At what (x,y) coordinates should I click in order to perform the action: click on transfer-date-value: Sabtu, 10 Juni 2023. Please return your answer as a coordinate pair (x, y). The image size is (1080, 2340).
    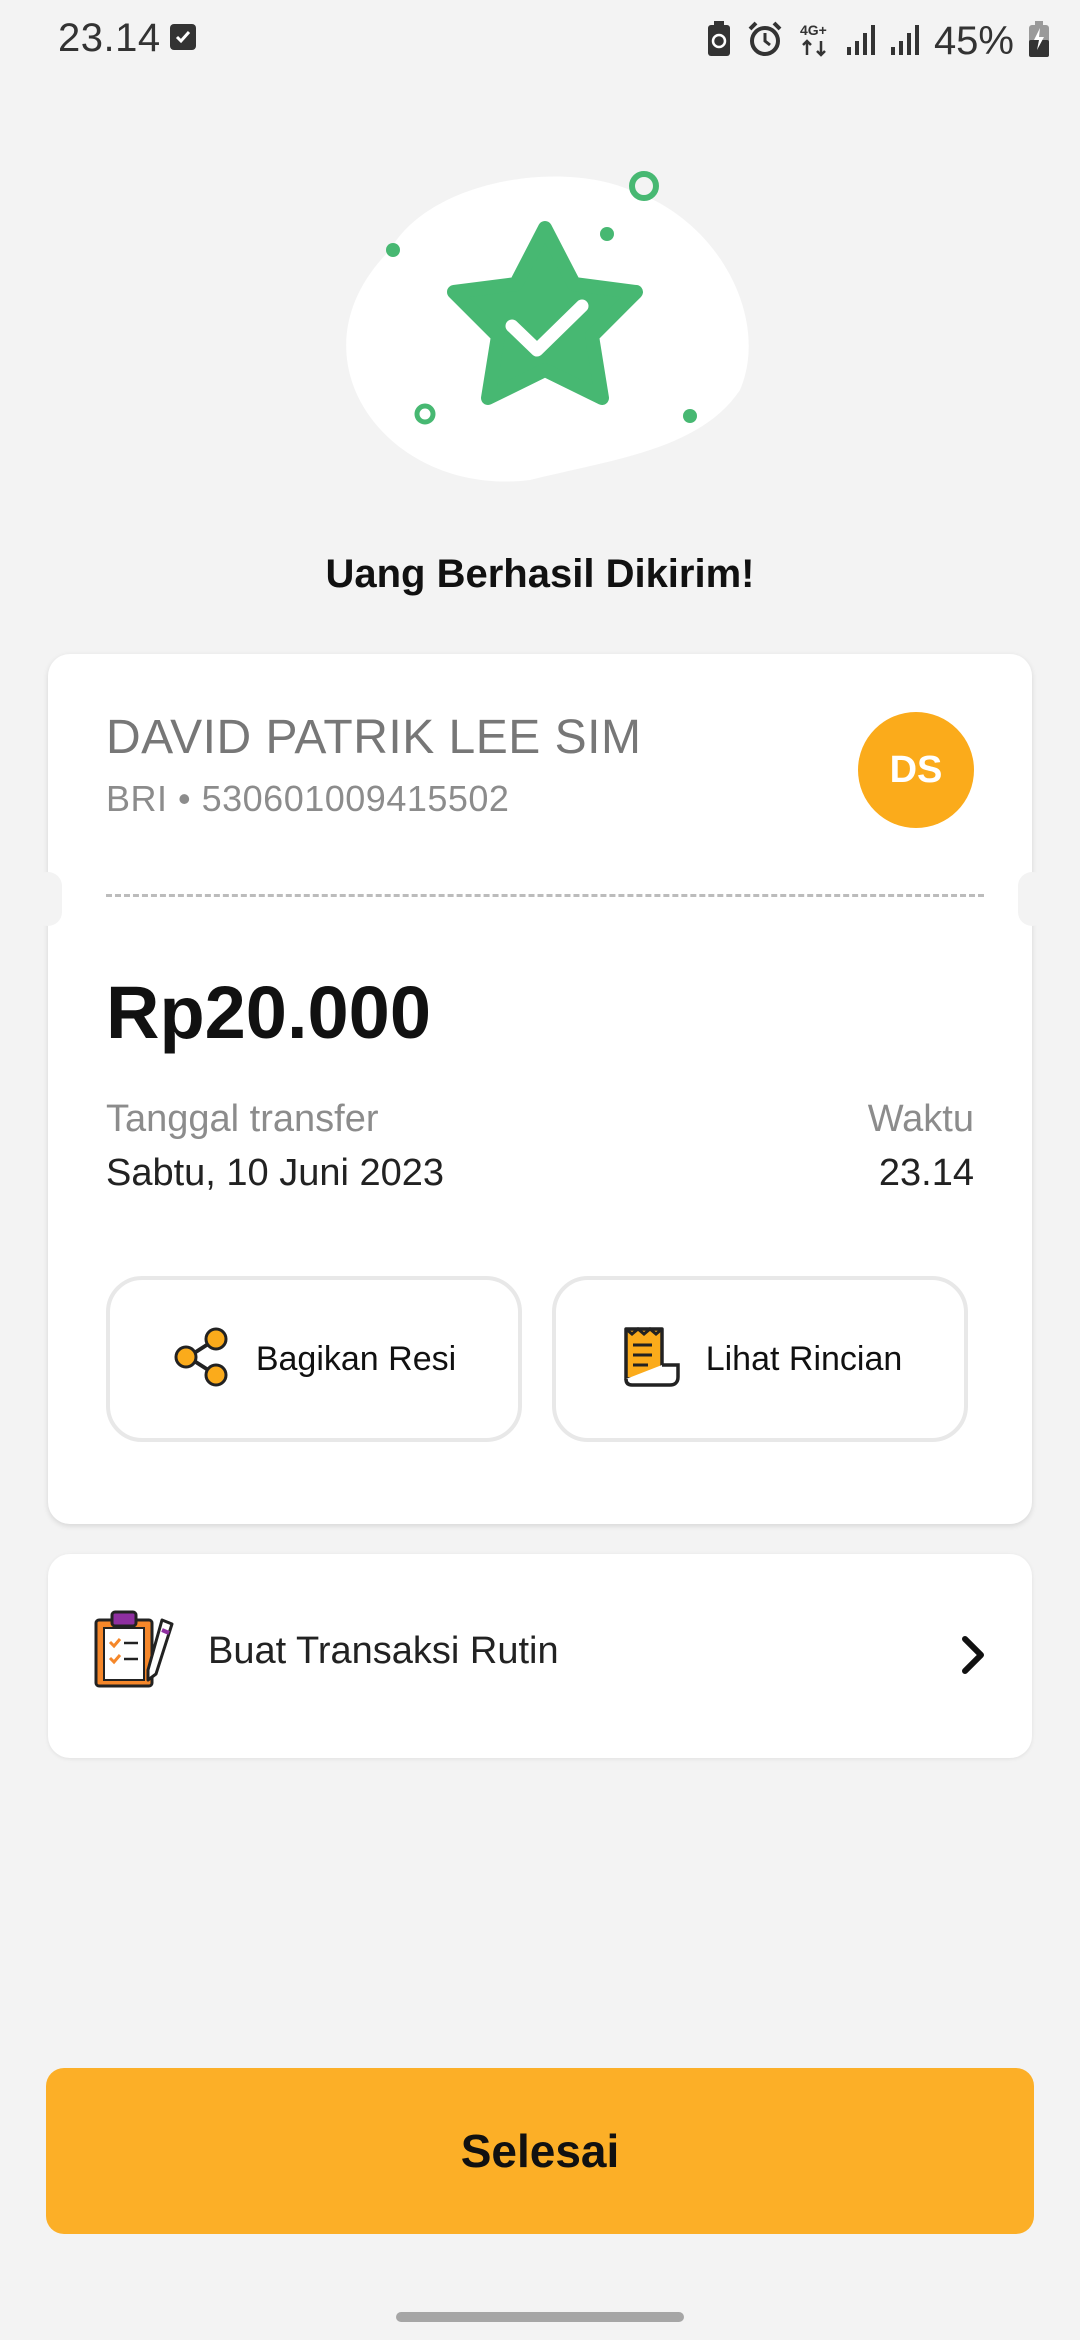
    Looking at the image, I should click on (275, 1173).